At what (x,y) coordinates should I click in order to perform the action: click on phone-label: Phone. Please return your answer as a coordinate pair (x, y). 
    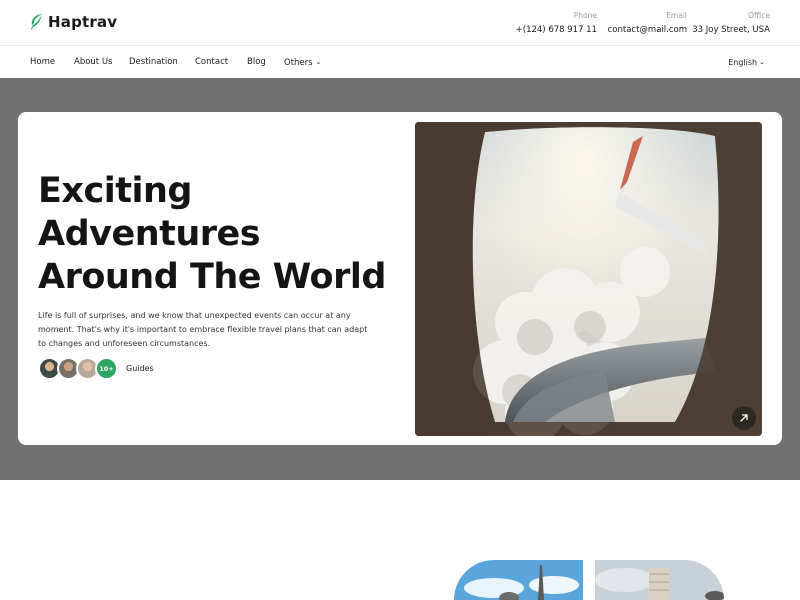
    Looking at the image, I should click on (585, 15).